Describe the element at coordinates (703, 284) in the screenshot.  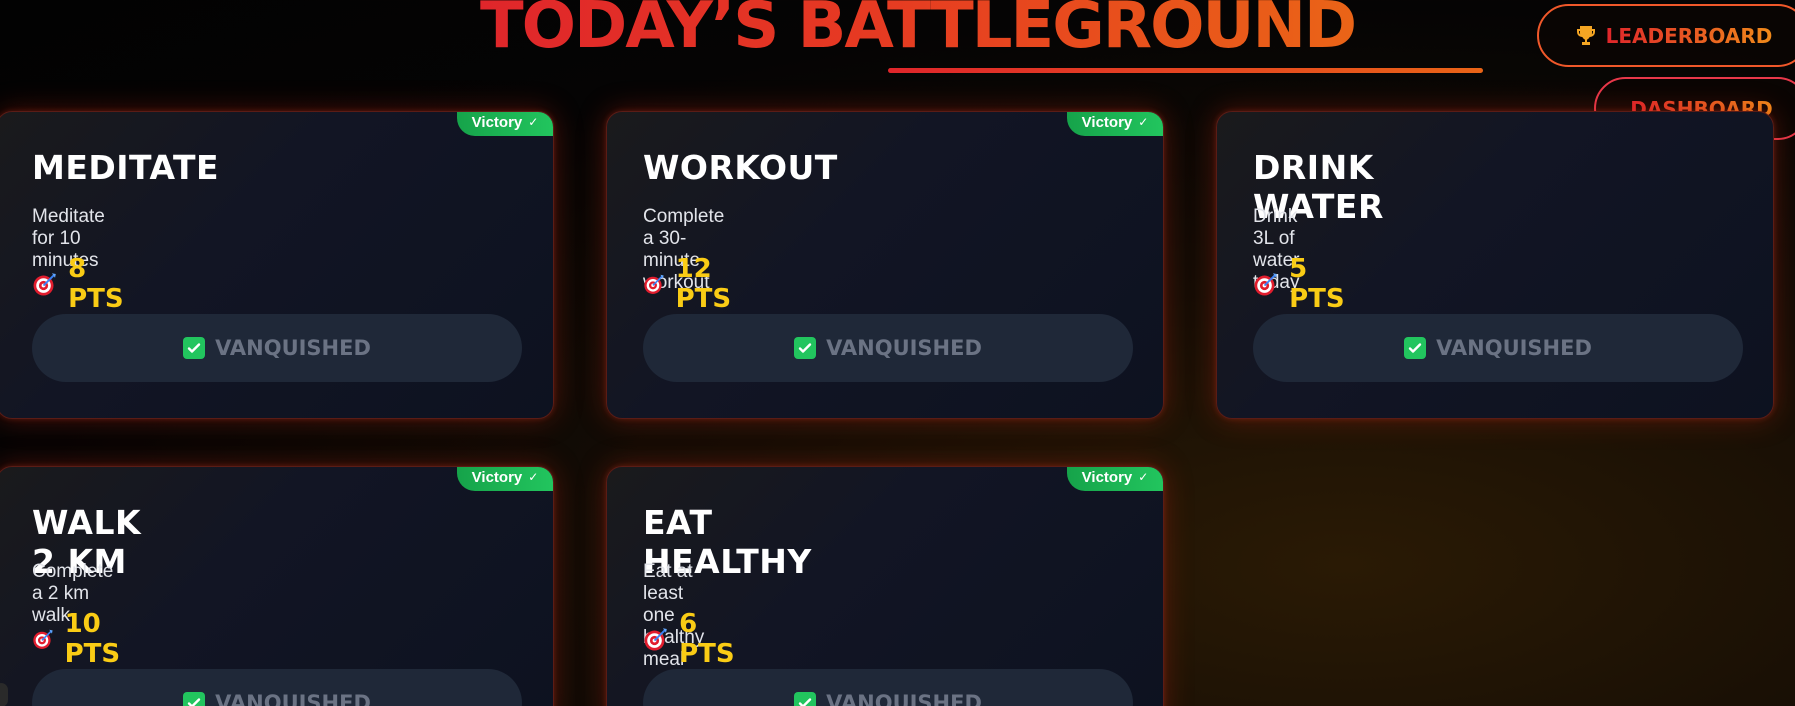
I see `points-value: 12 PTS` at that location.